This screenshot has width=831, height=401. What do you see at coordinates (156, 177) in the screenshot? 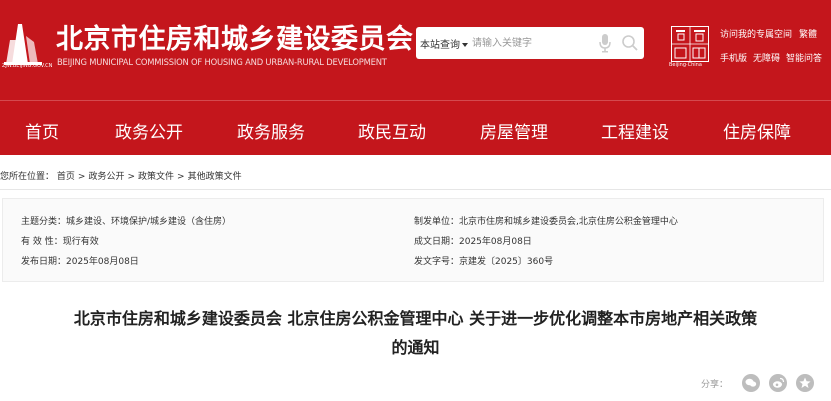
I see `breadcrumb-item-policy-docs: 政策文件` at bounding box center [156, 177].